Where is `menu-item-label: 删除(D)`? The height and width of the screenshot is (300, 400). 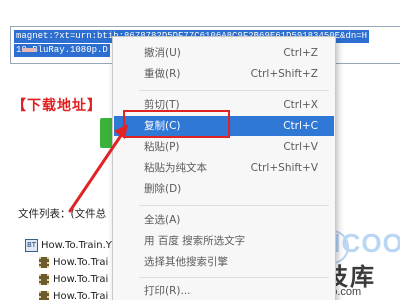 menu-item-label: 删除(D) is located at coordinates (163, 189).